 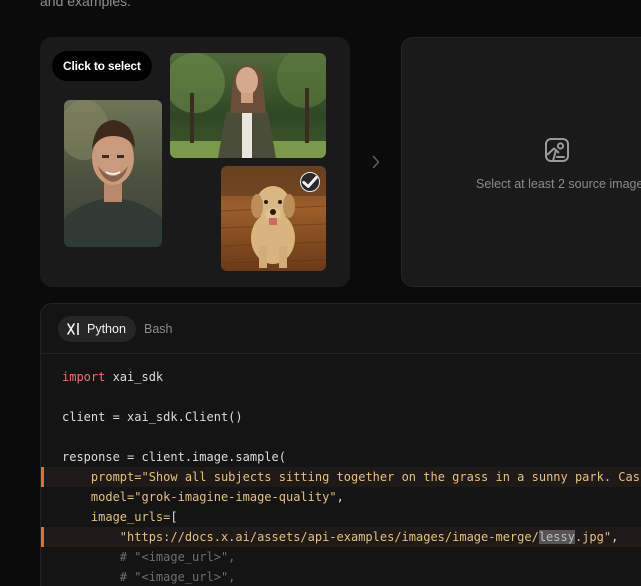 I want to click on language-tabs: Python Bash, so click(x=341, y=329).